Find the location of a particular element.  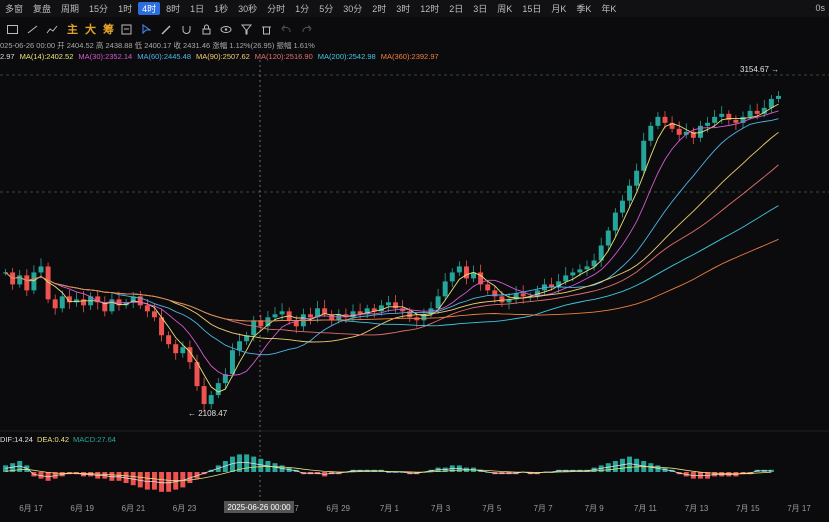

timeframe-14: 2时 is located at coordinates (379, 8).